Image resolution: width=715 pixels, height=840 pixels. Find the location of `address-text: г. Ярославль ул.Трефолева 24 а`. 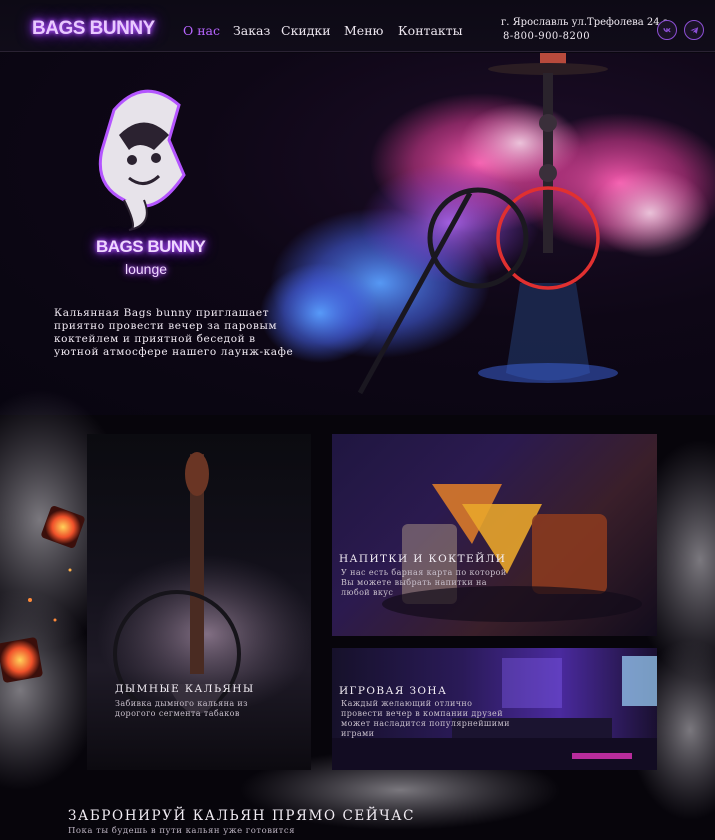

address-text: г. Ярославль ул.Трефолева 24 а is located at coordinates (585, 22).